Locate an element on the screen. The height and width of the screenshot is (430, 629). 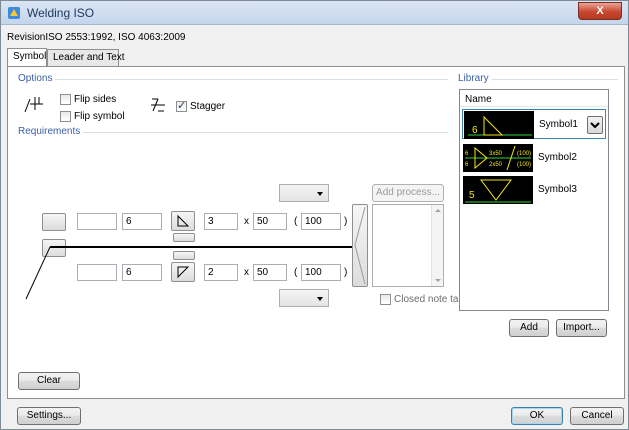
add-library-button: Add is located at coordinates (529, 328).